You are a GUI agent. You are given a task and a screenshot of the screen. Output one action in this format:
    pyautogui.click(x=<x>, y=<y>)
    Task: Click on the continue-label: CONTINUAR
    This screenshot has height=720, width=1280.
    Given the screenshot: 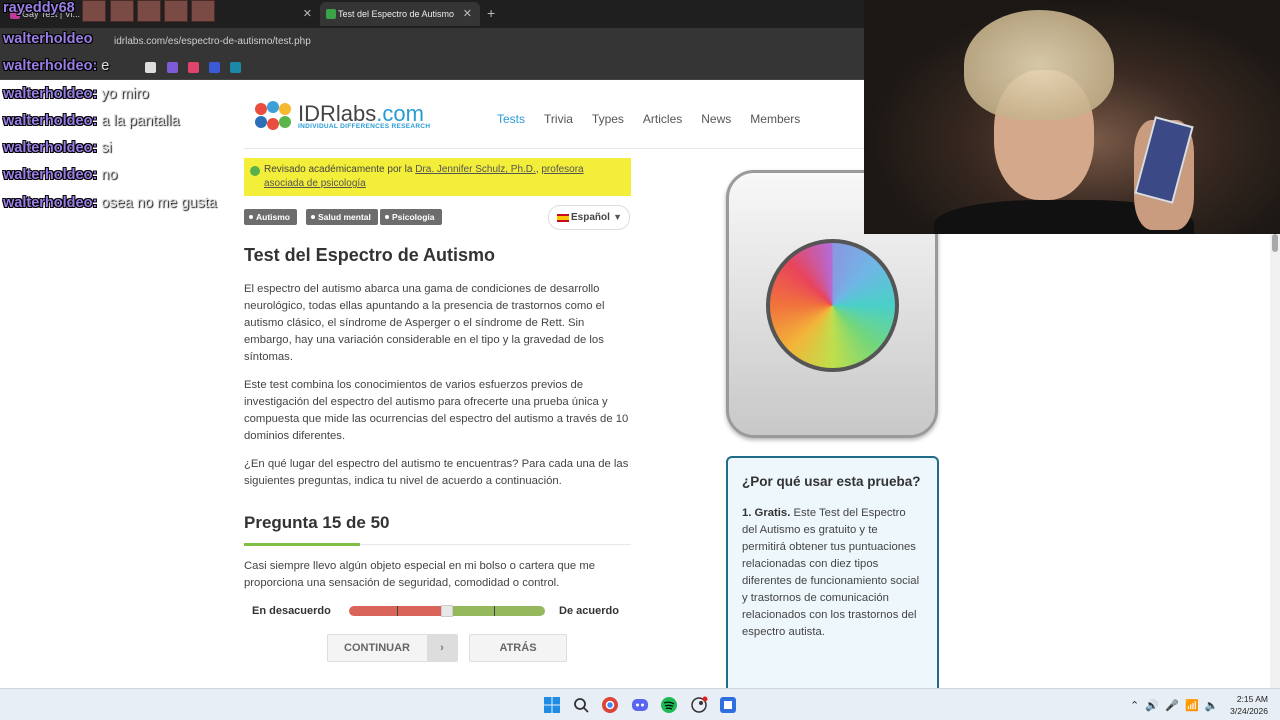 What is the action you would take?
    pyautogui.click(x=377, y=648)
    